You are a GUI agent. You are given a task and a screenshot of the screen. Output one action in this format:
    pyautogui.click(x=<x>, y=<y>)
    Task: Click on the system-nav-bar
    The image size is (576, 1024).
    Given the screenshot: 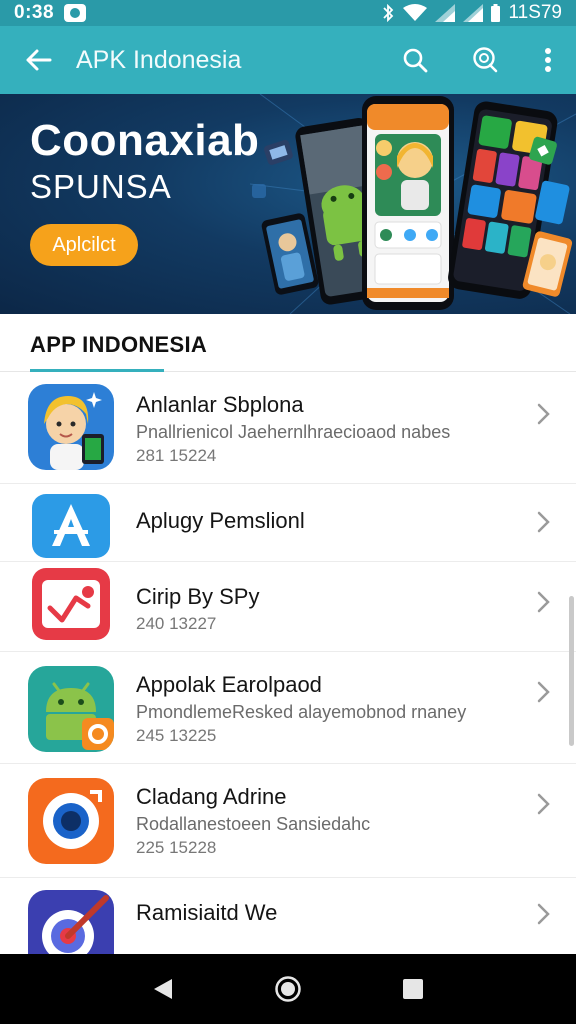 What is the action you would take?
    pyautogui.click(x=288, y=989)
    